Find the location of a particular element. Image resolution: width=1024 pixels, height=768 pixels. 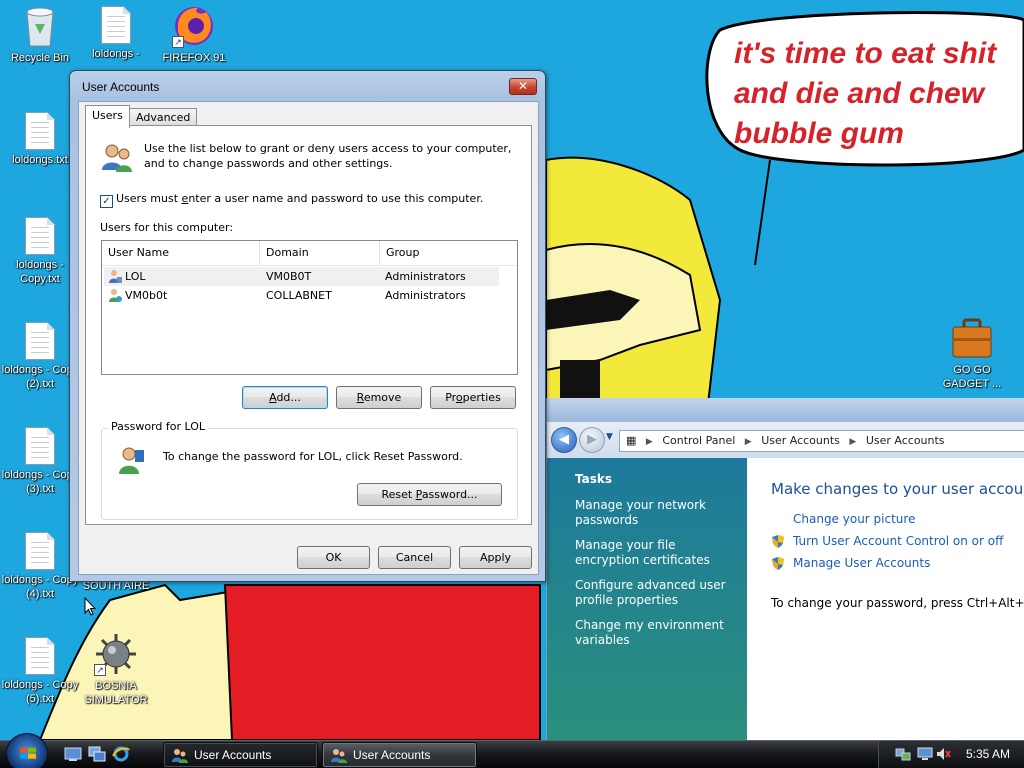

tab-users: Users is located at coordinates (107, 116).